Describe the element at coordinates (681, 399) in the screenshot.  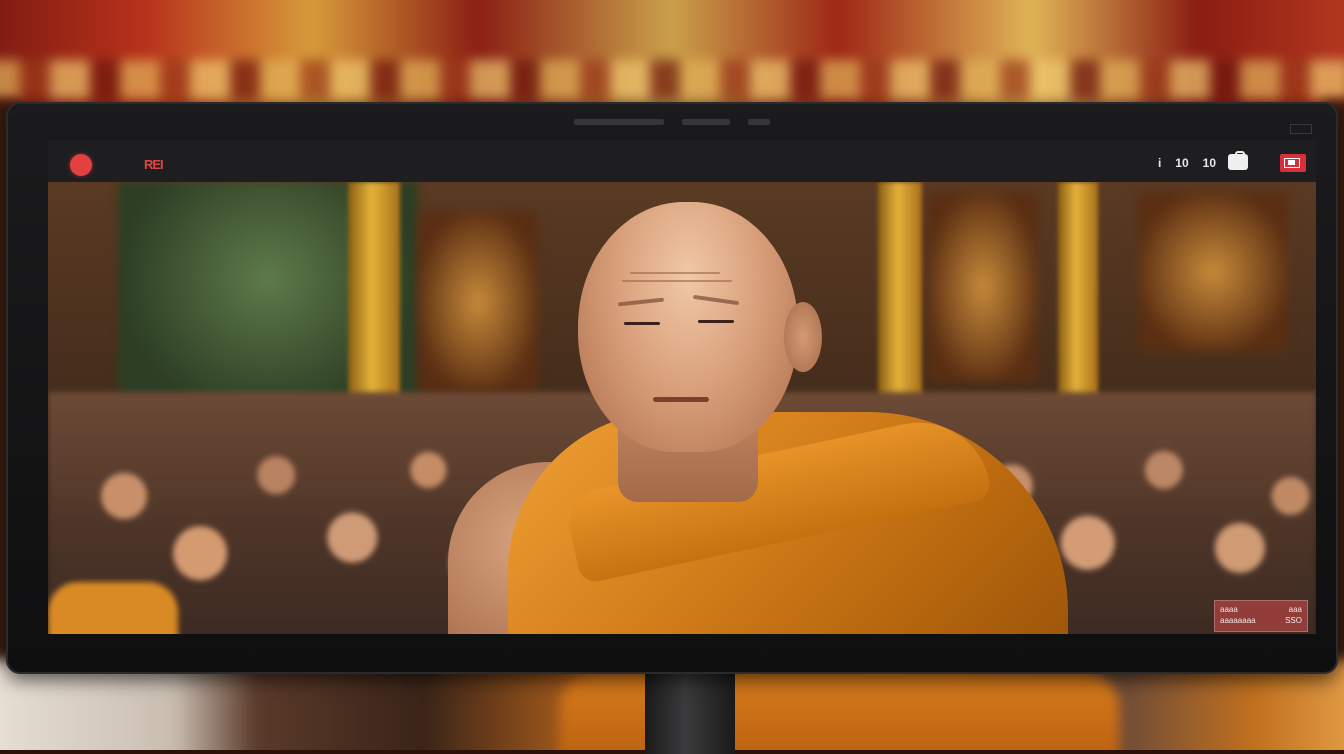
I see `monk-mouth` at that location.